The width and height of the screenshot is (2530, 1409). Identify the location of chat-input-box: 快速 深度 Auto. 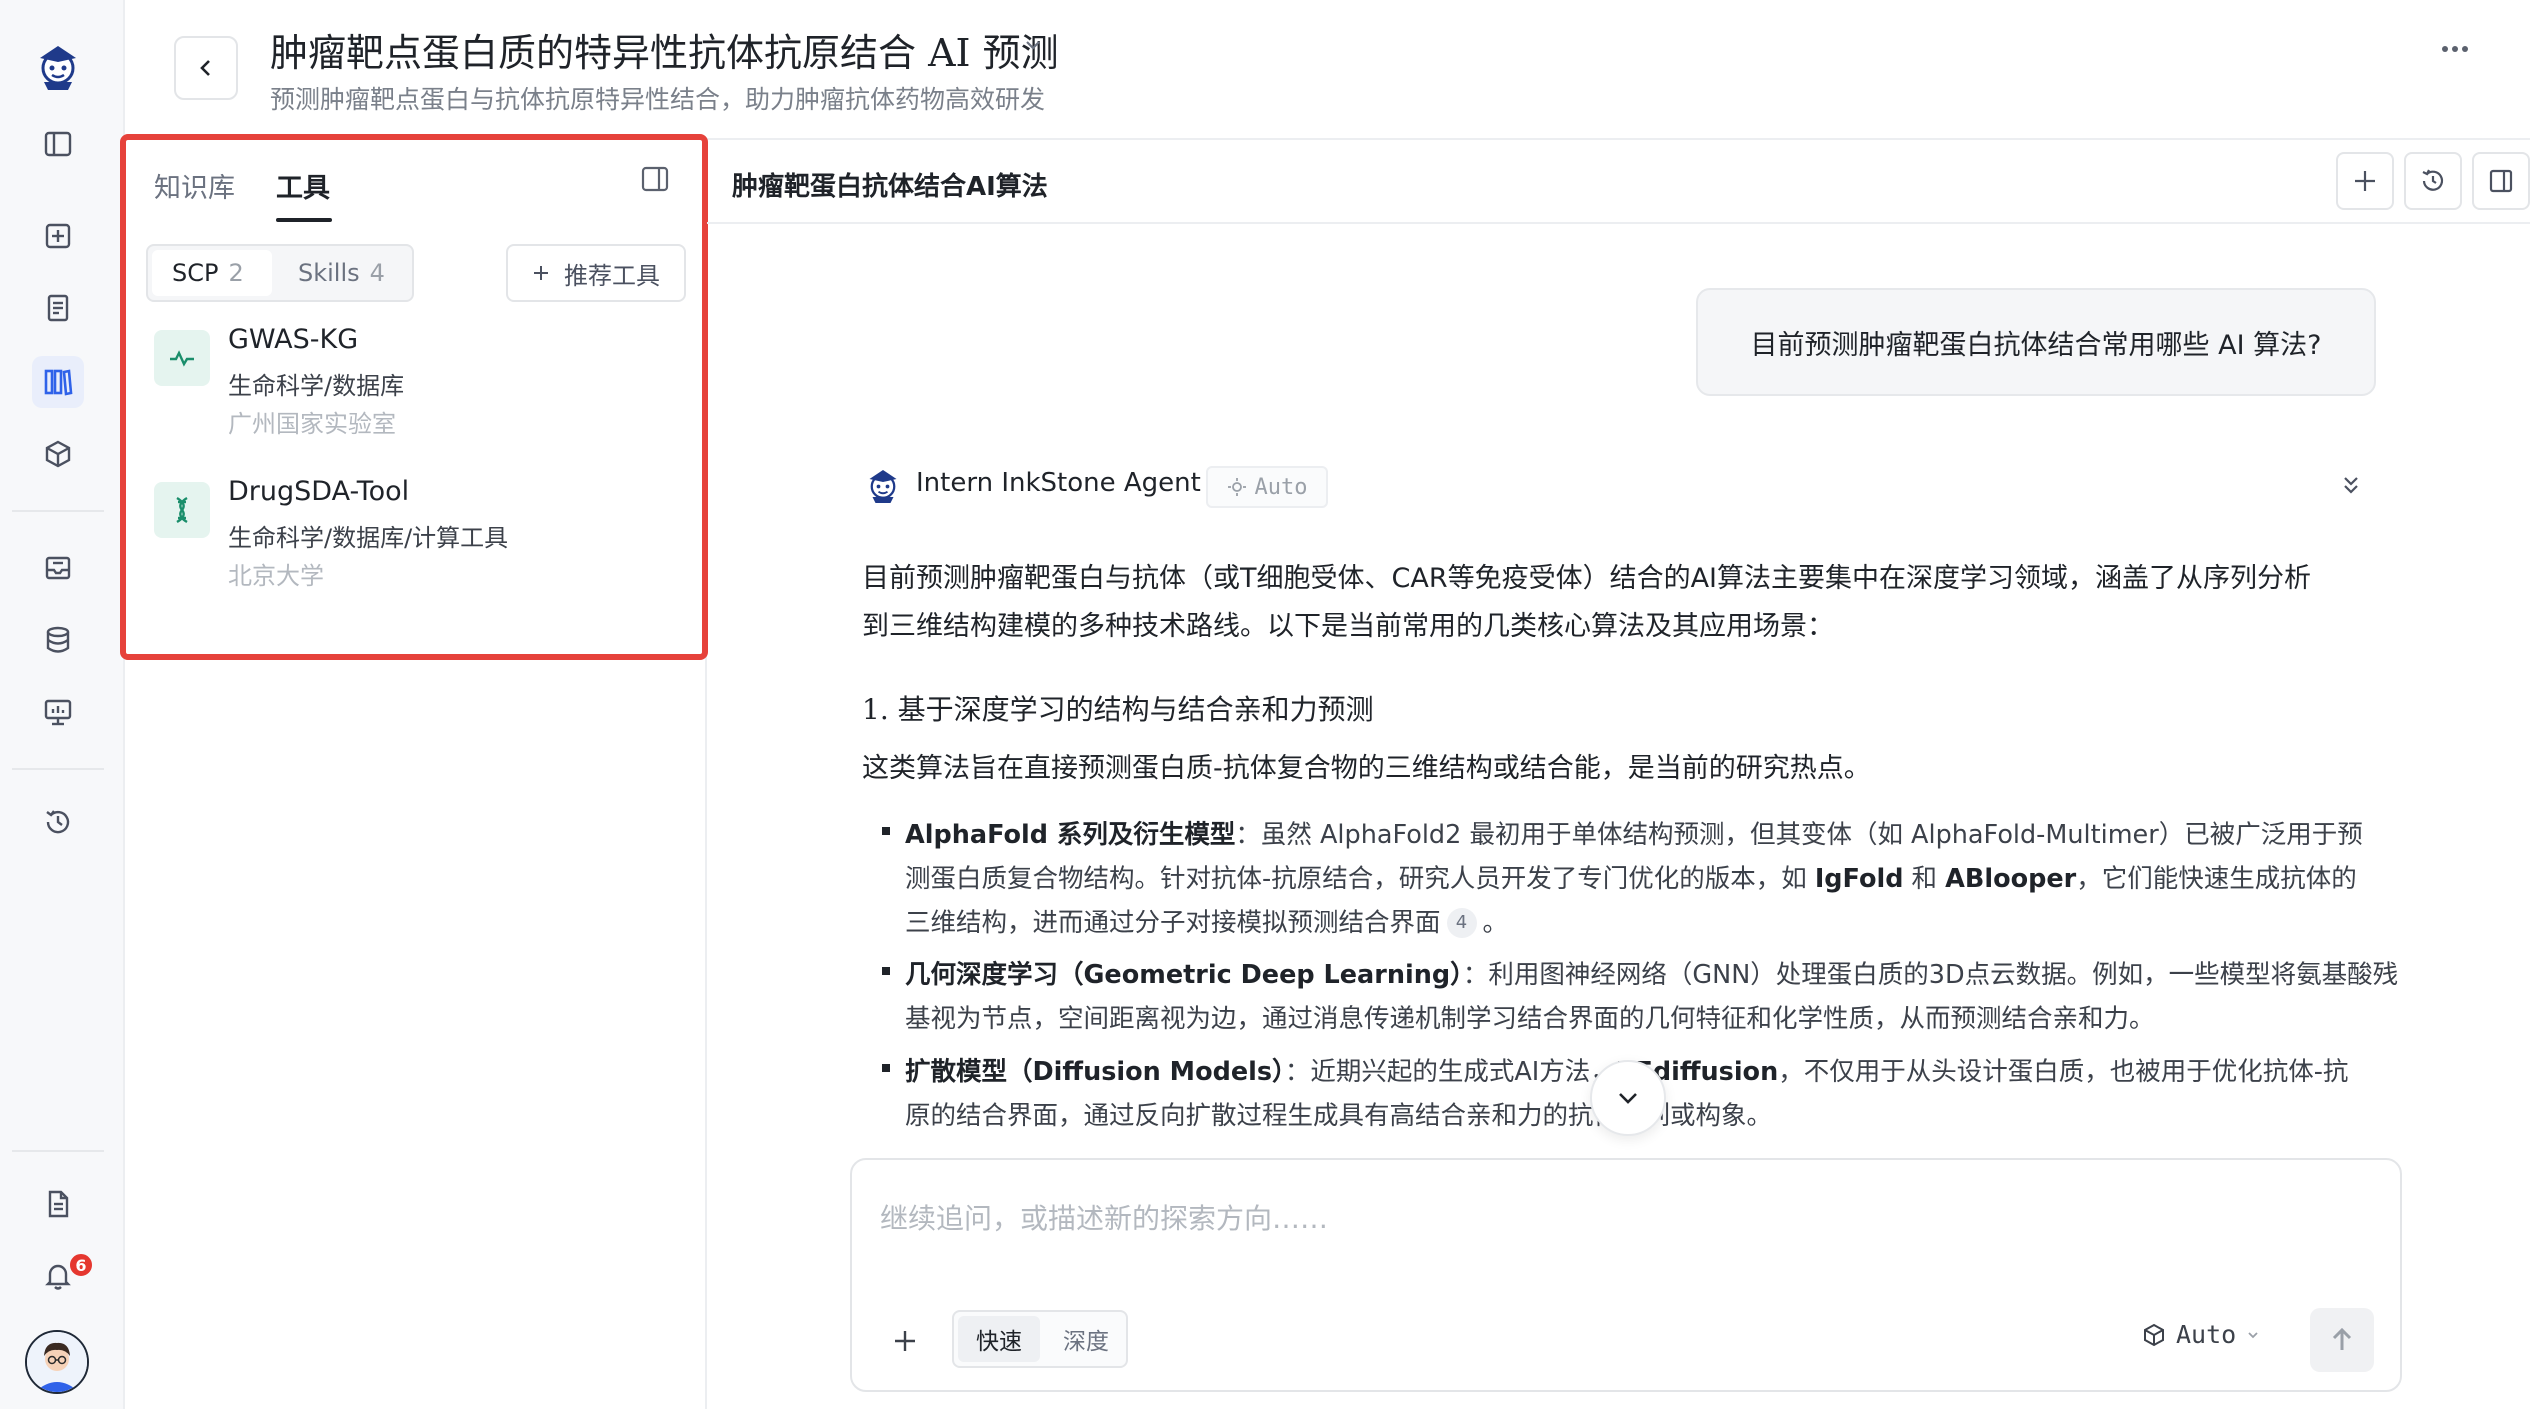
(1626, 1275).